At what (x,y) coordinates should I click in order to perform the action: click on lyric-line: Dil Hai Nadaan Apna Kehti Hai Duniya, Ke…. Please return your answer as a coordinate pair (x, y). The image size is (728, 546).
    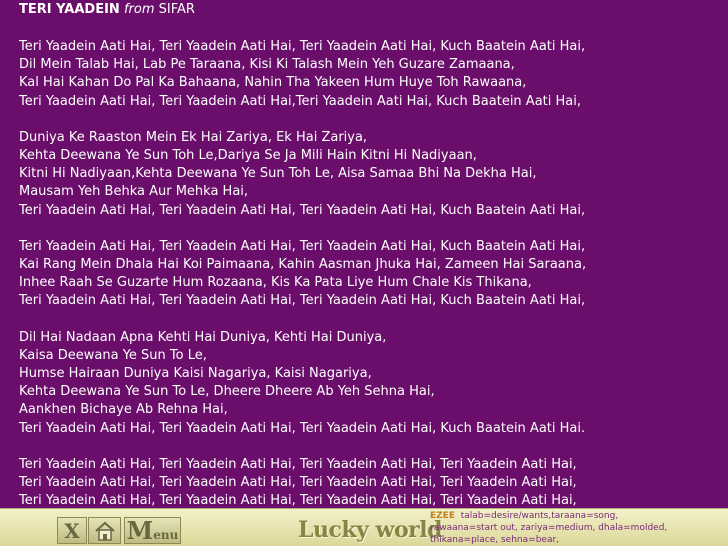
    Looking at the image, I should click on (203, 337).